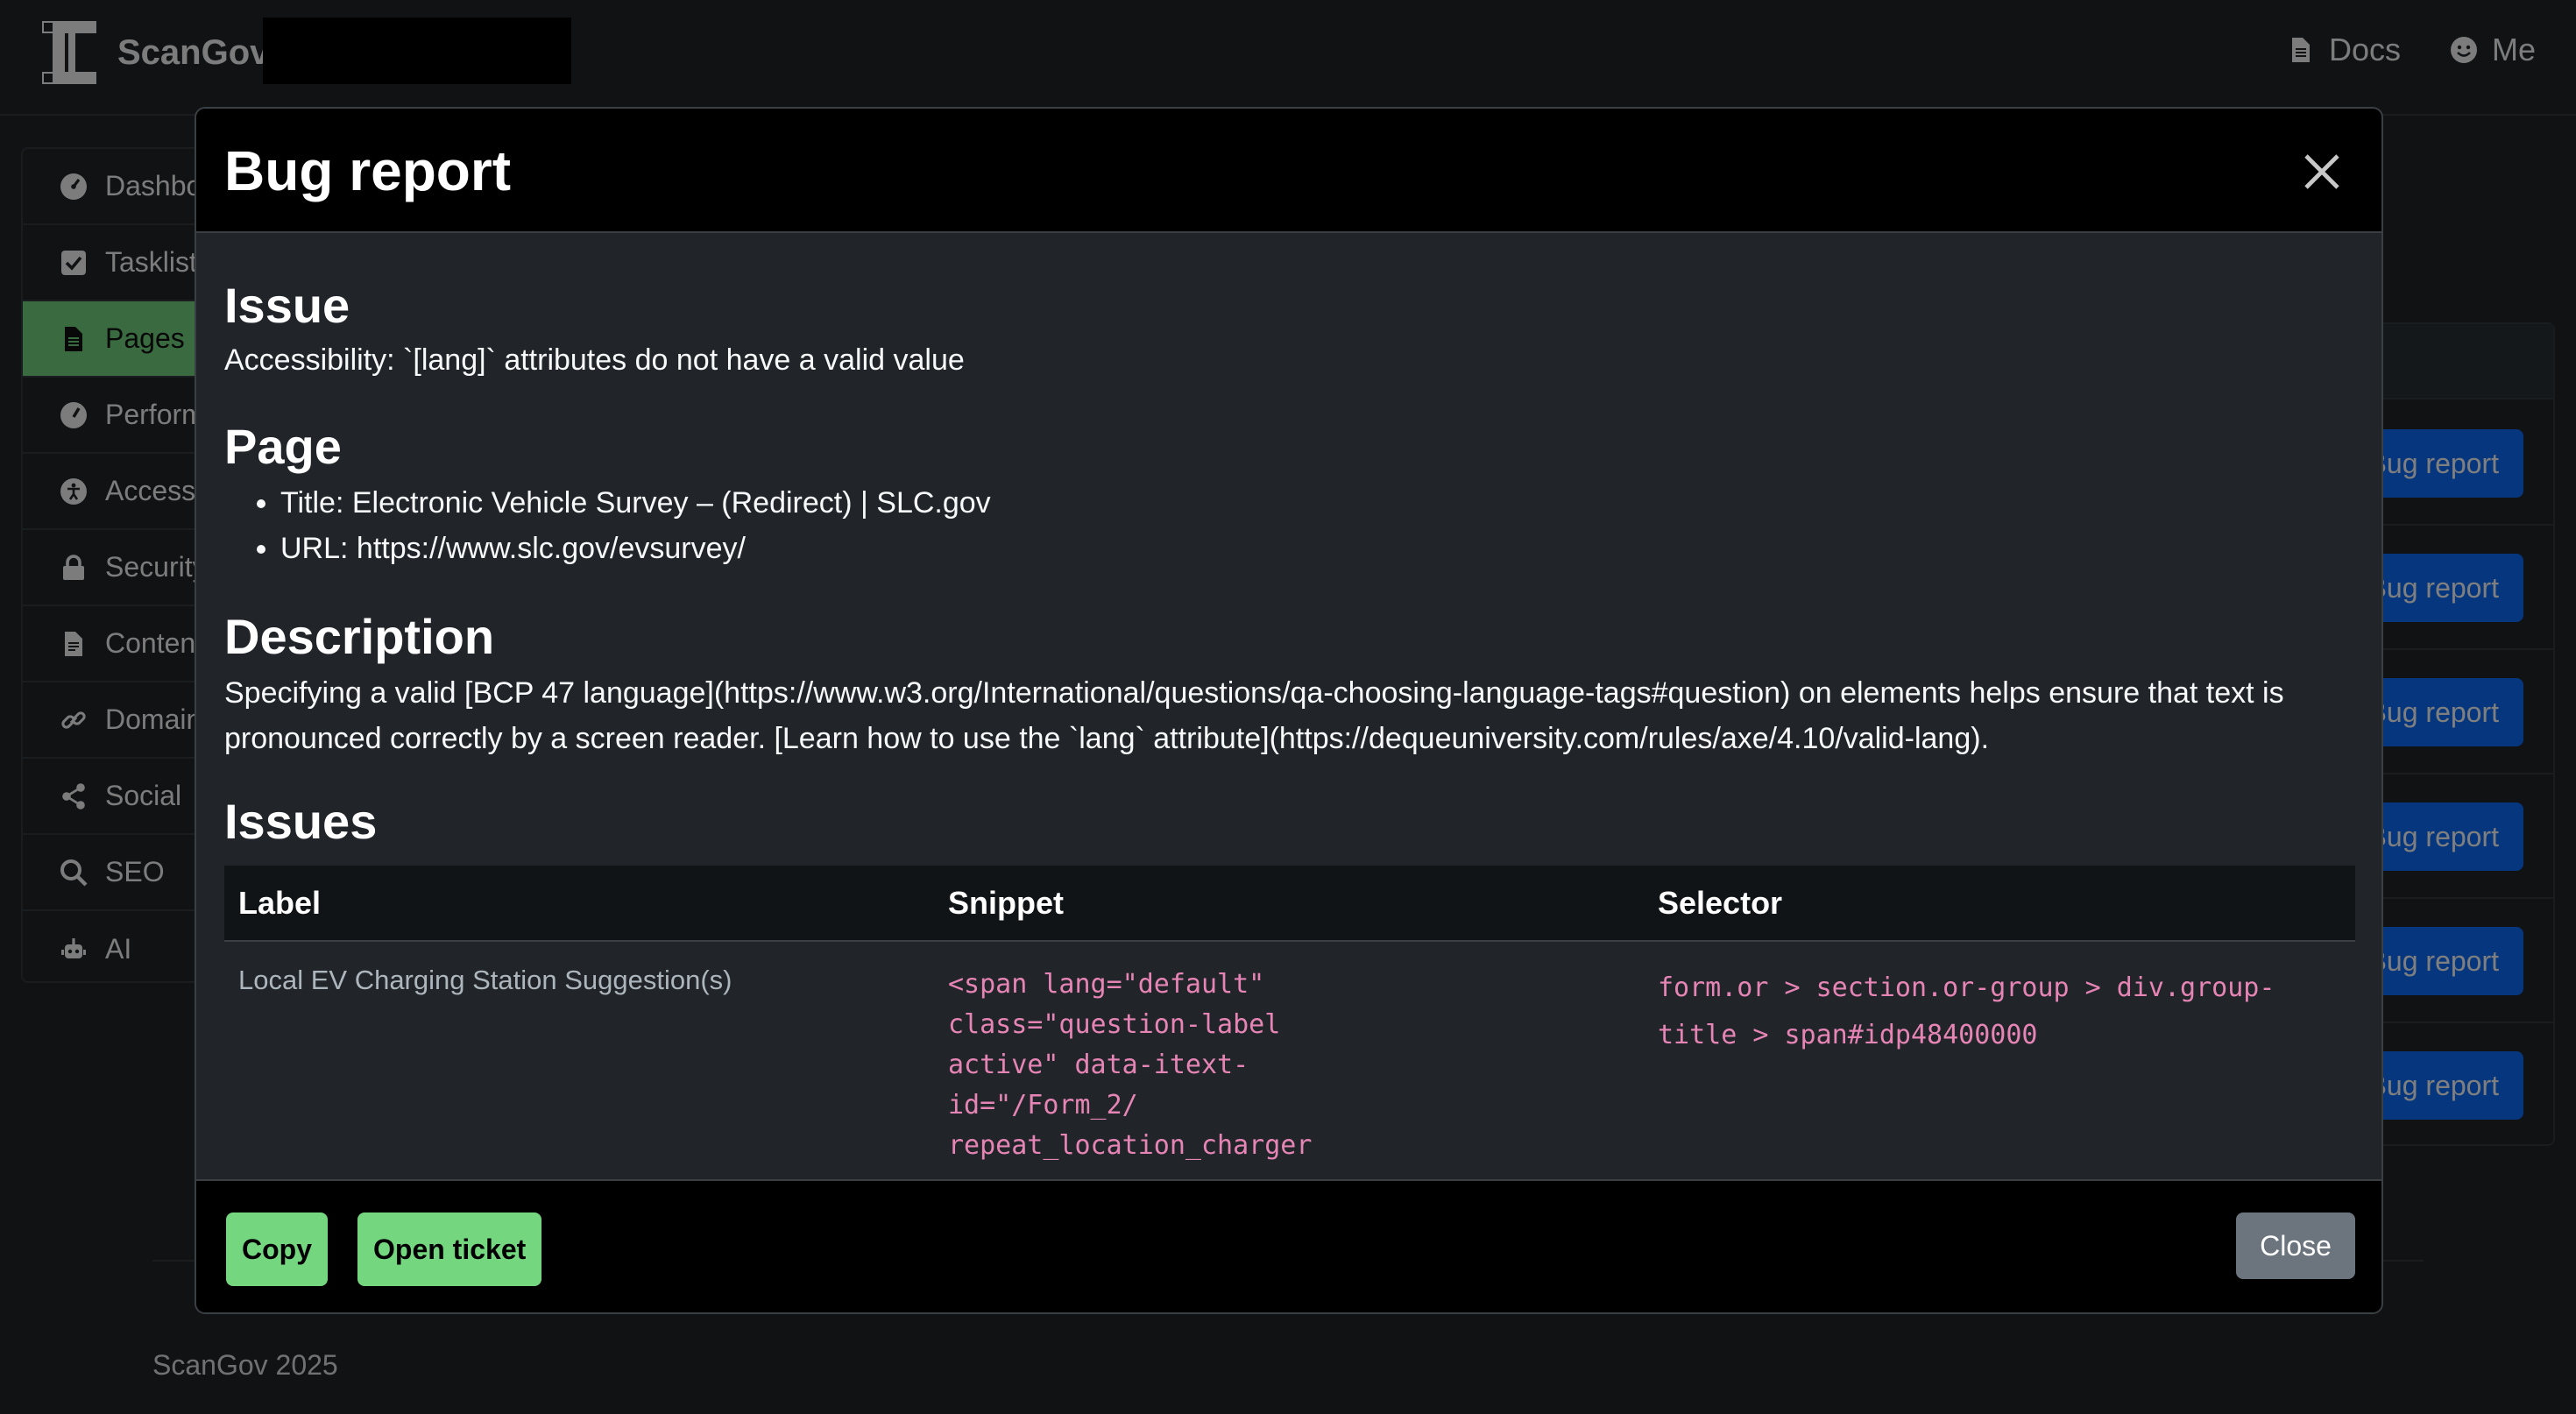 Image resolution: width=2576 pixels, height=1414 pixels. I want to click on modal-footer: Copy Open ticket Close, so click(1288, 1245).